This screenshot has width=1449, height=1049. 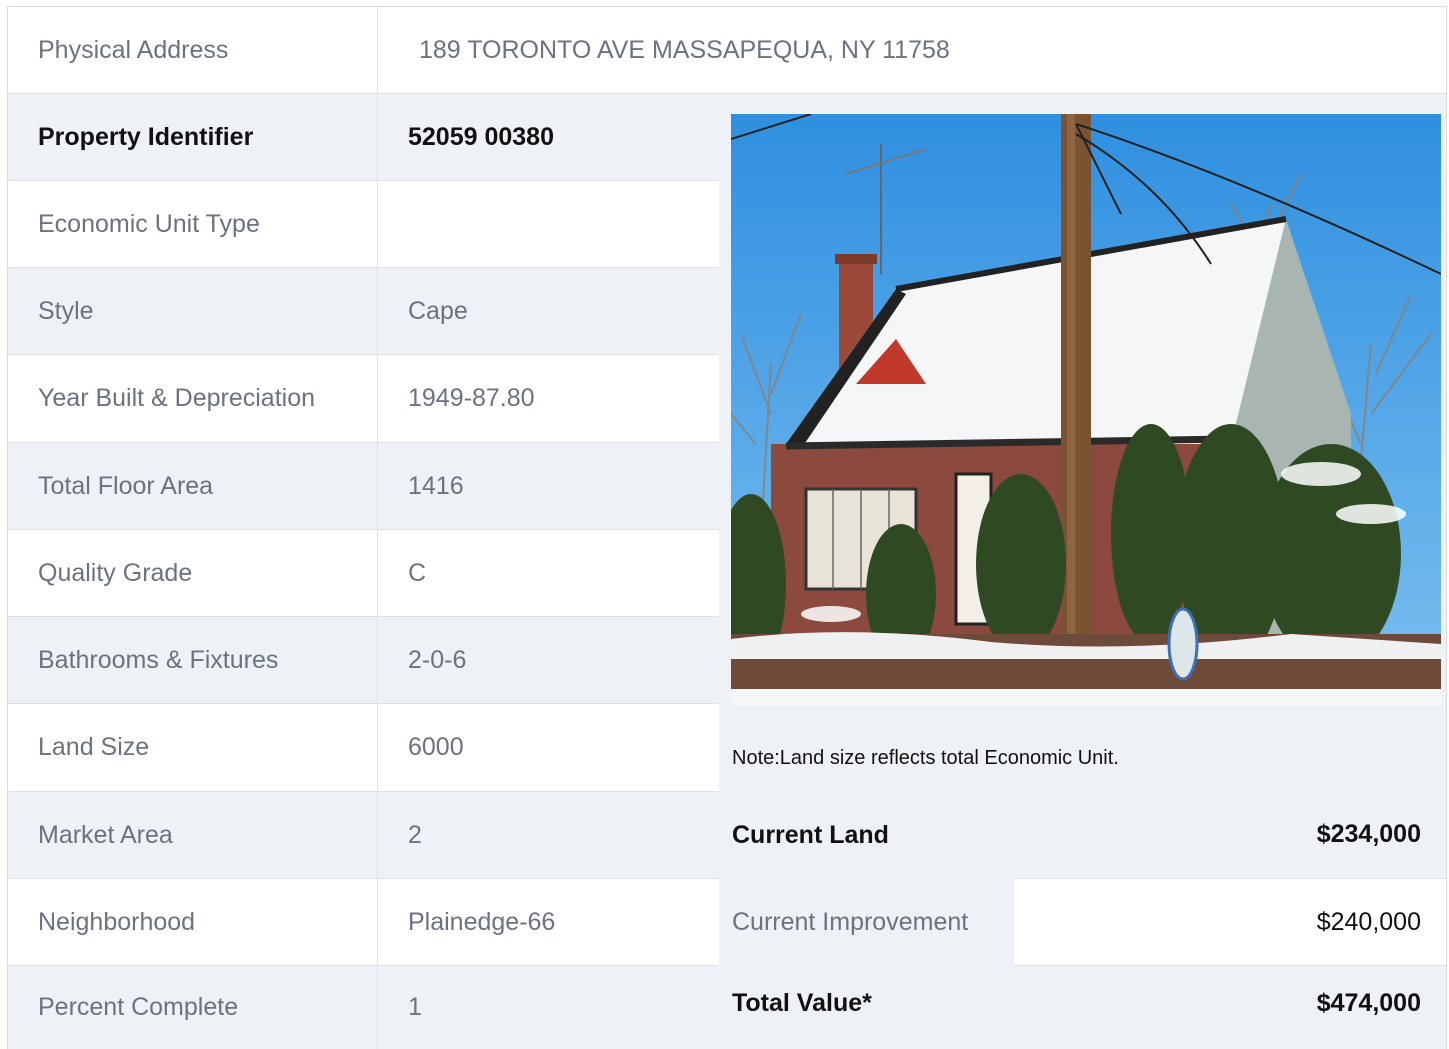 I want to click on current-improvement-label: Current Improvement, so click(x=850, y=922).